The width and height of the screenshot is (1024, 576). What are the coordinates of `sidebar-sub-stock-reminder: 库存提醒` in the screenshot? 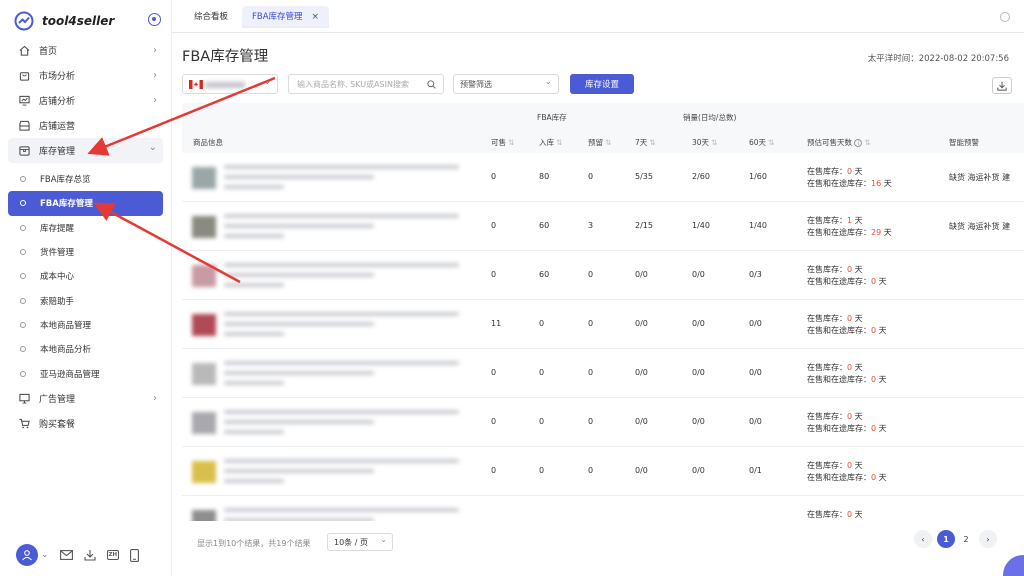 It's located at (85, 228).